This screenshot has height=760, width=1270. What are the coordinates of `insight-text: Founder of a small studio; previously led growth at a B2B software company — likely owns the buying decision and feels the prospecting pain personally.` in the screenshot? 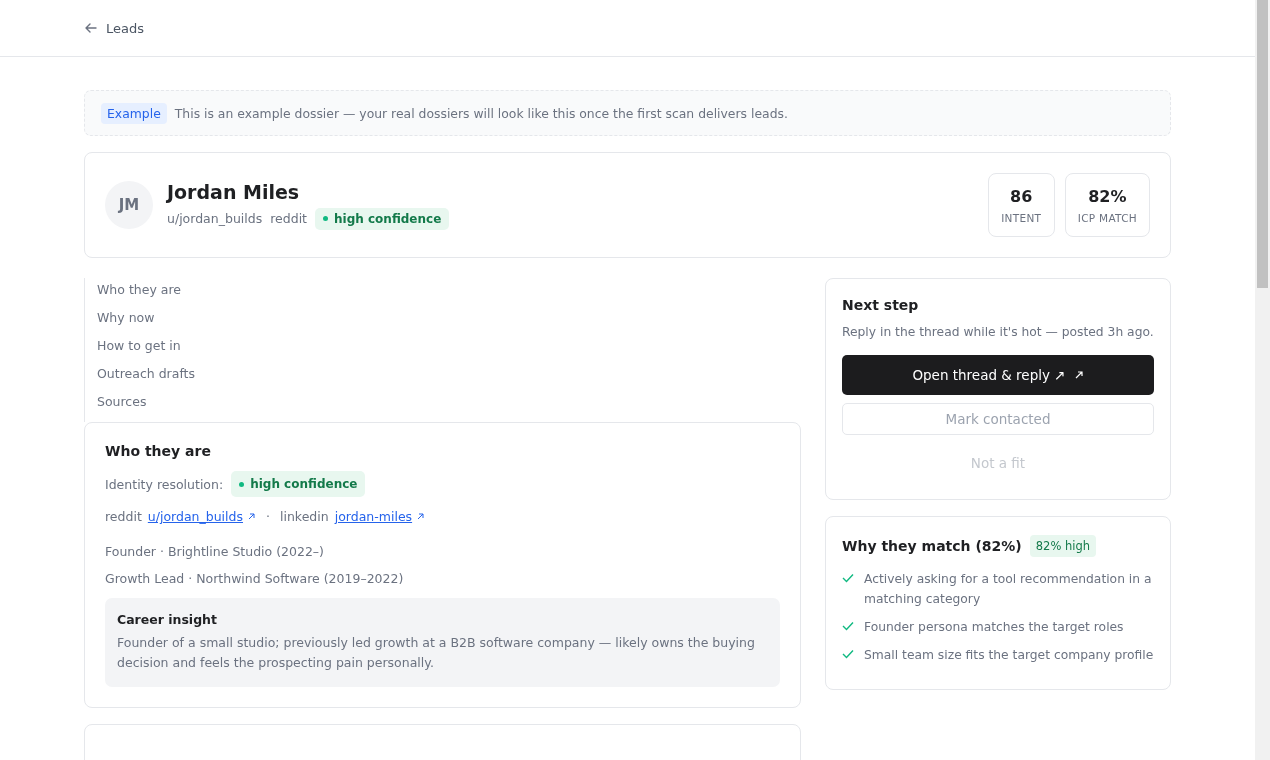 It's located at (436, 653).